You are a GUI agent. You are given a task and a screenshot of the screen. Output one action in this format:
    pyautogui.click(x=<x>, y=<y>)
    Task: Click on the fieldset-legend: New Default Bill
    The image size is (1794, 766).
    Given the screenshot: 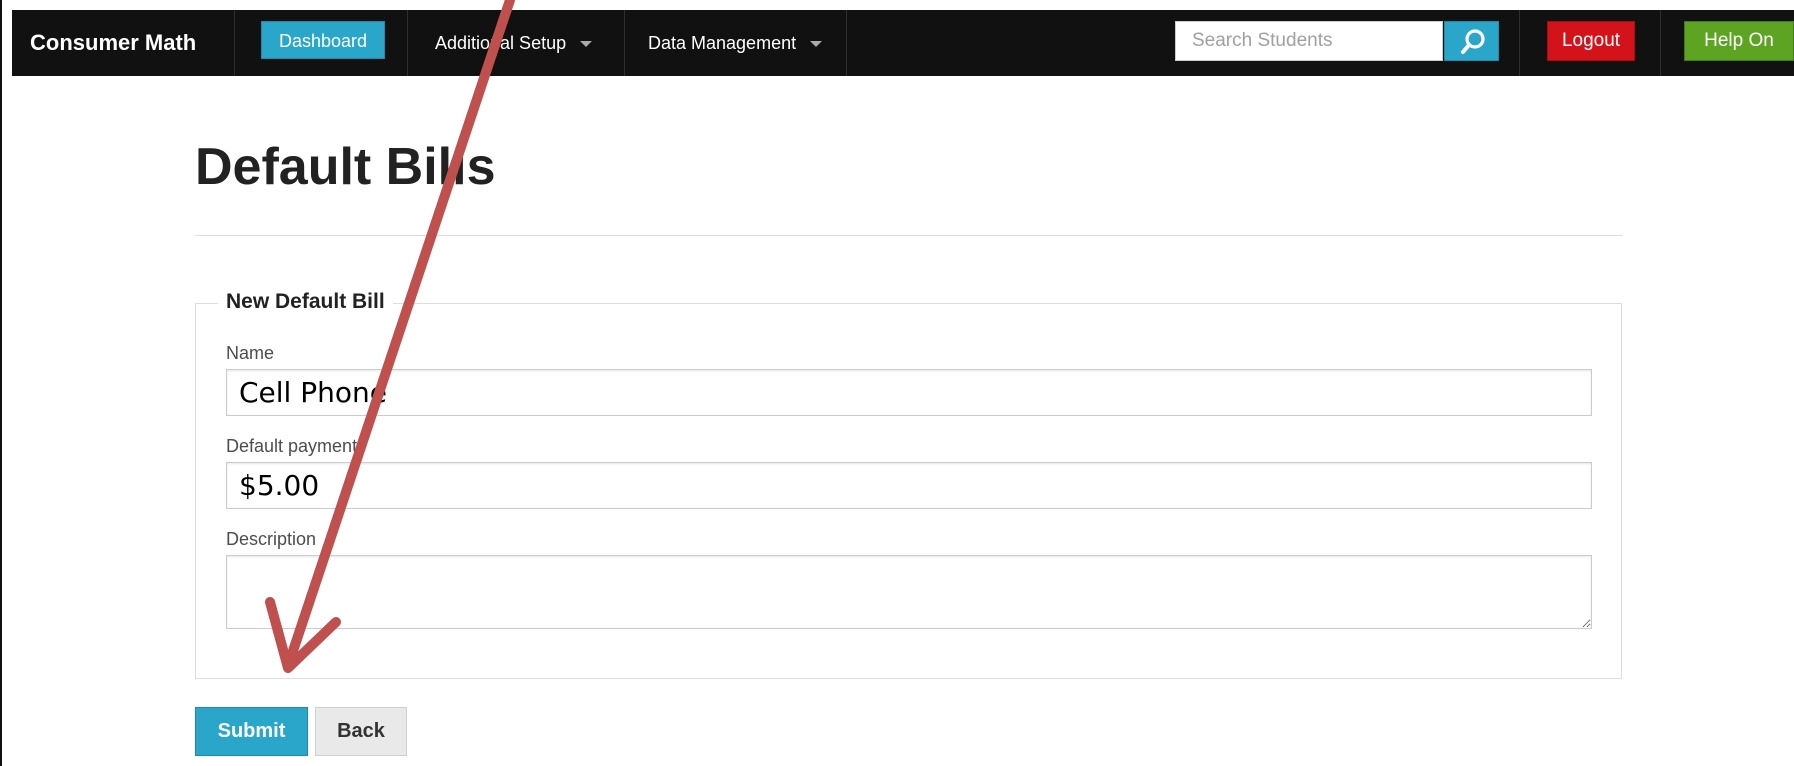 What is the action you would take?
    pyautogui.click(x=305, y=302)
    